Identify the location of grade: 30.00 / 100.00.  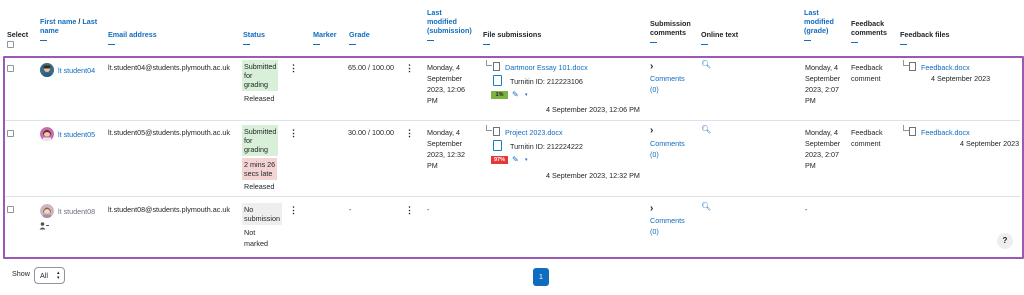
(371, 132).